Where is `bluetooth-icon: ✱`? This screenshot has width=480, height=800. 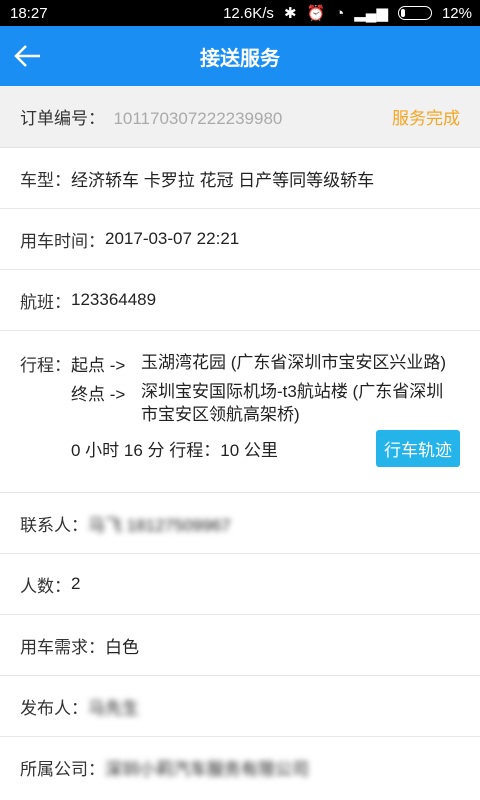 bluetooth-icon: ✱ is located at coordinates (290, 13).